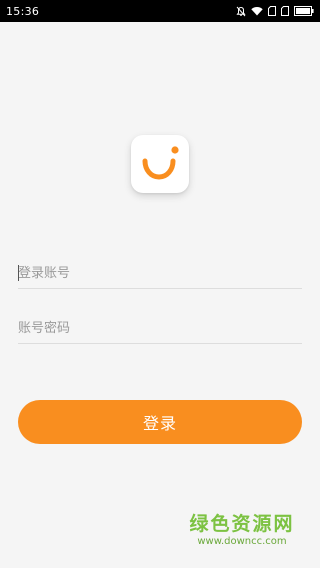 The width and height of the screenshot is (320, 568). I want to click on account-input, so click(160, 273).